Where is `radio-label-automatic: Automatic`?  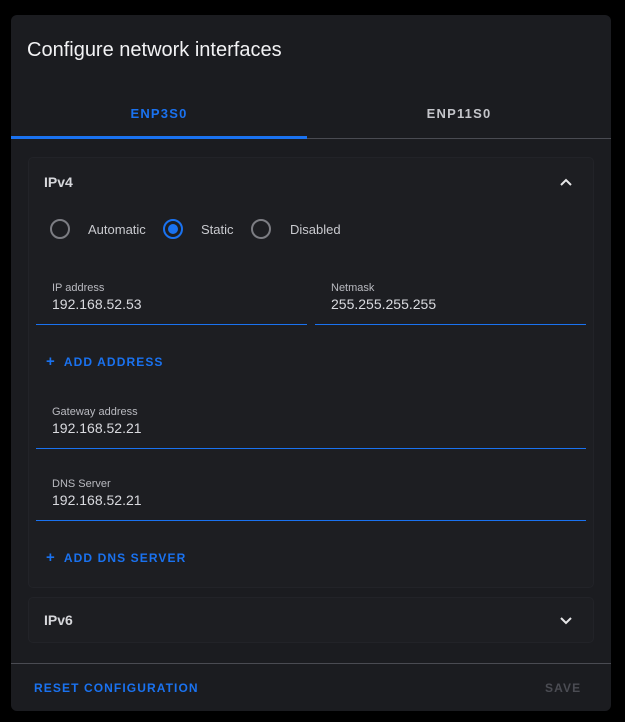 radio-label-automatic: Automatic is located at coordinates (117, 229).